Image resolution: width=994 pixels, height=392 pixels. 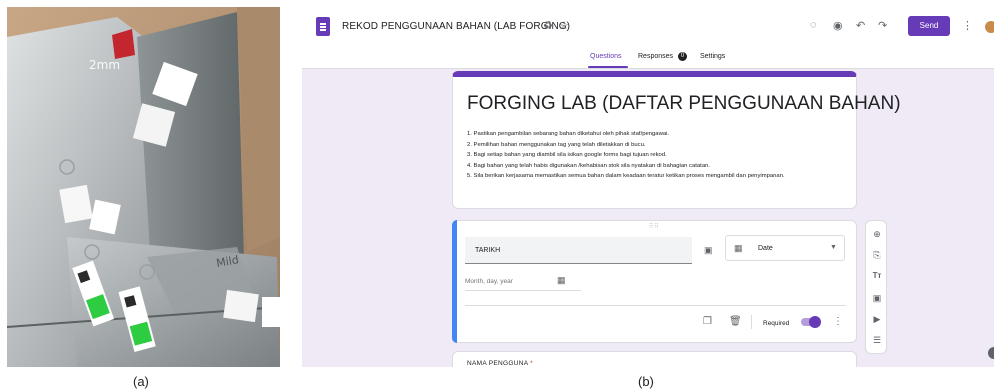 What do you see at coordinates (564, 25) in the screenshot?
I see `star-icon: ☆` at bounding box center [564, 25].